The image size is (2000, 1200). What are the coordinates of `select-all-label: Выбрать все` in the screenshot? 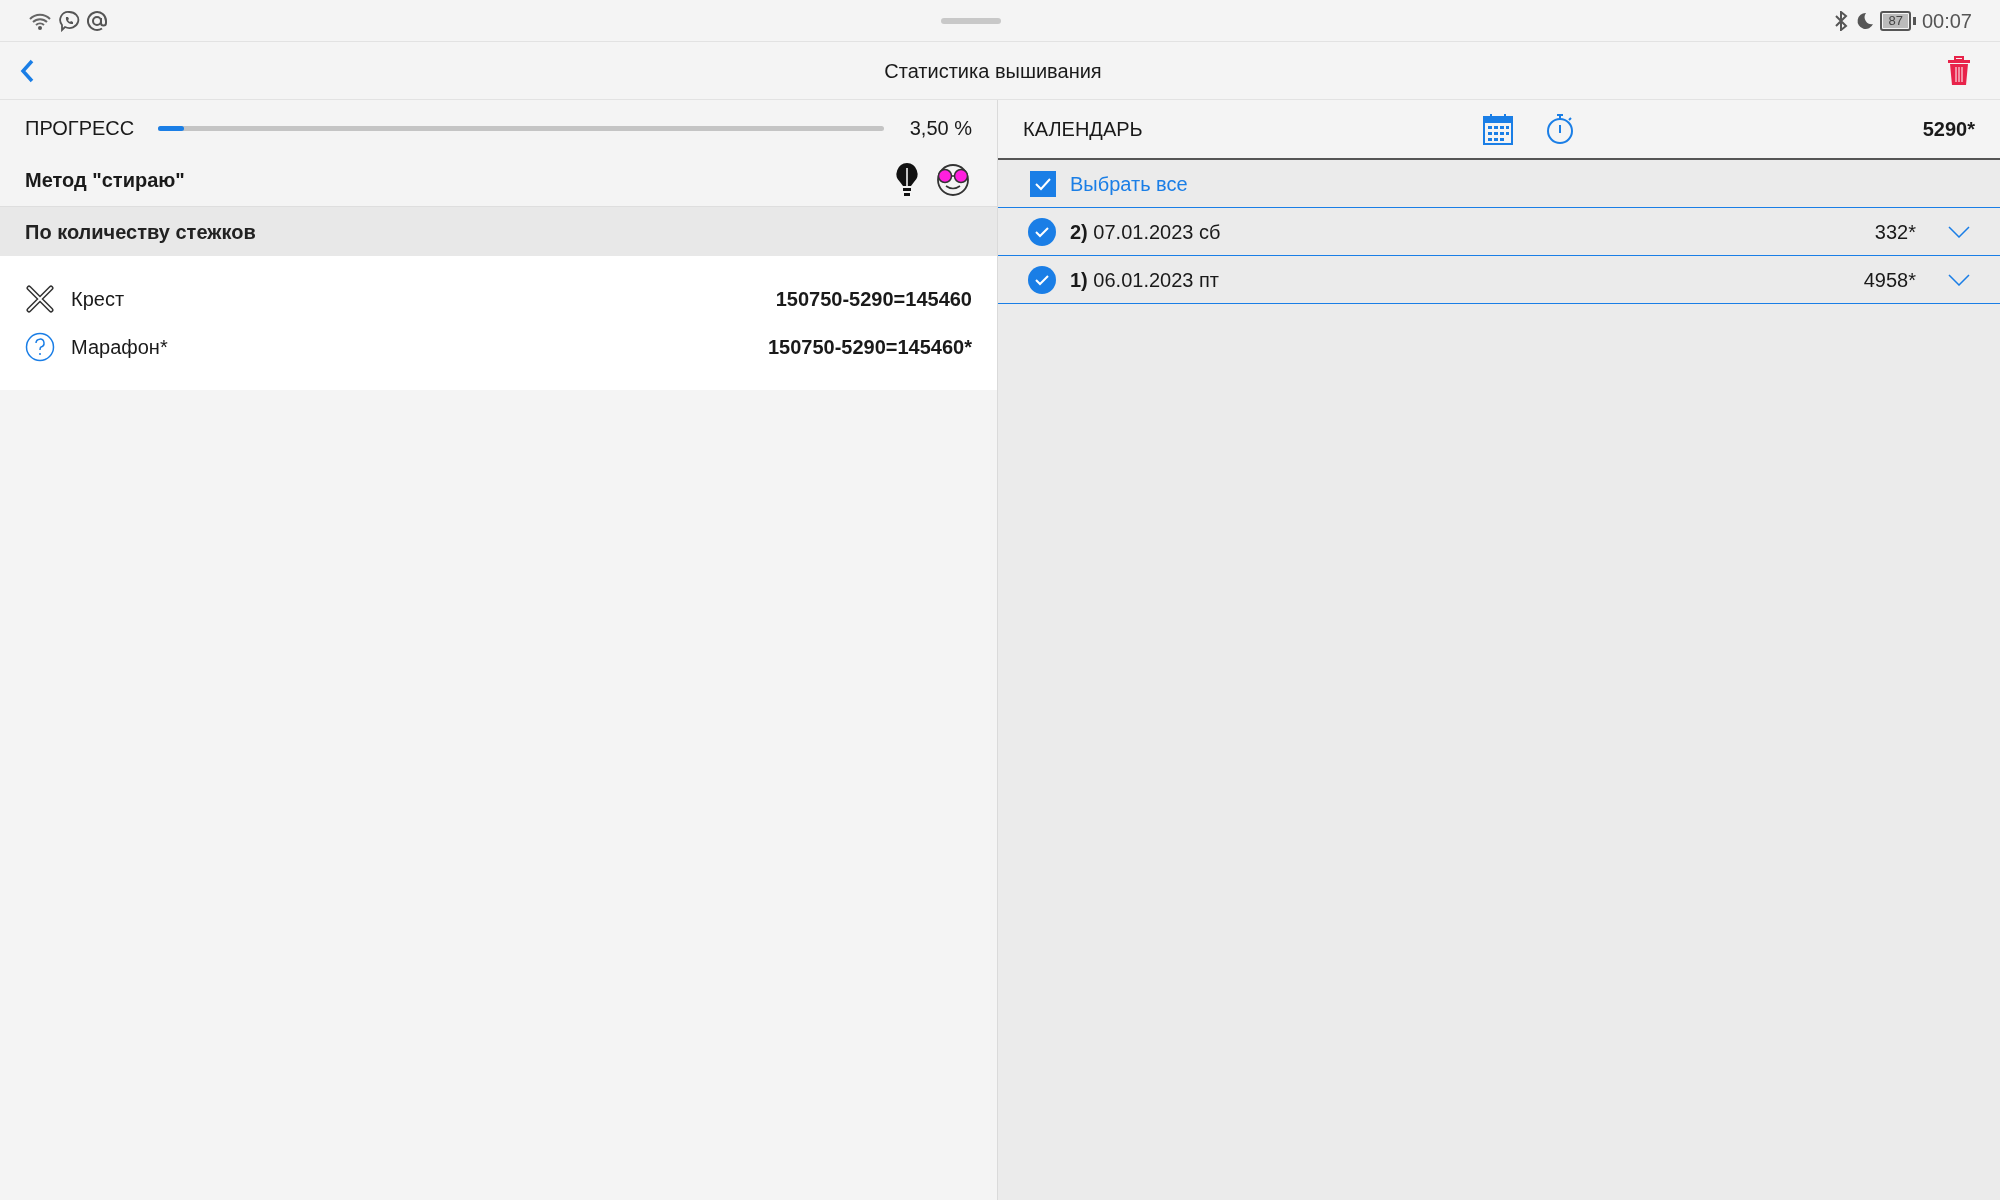 It's located at (1129, 184).